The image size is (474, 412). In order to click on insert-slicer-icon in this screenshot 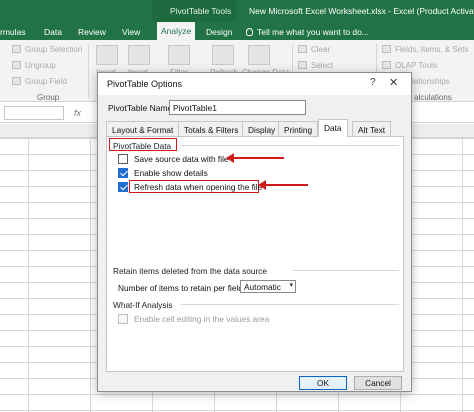, I will do `click(107, 55)`.